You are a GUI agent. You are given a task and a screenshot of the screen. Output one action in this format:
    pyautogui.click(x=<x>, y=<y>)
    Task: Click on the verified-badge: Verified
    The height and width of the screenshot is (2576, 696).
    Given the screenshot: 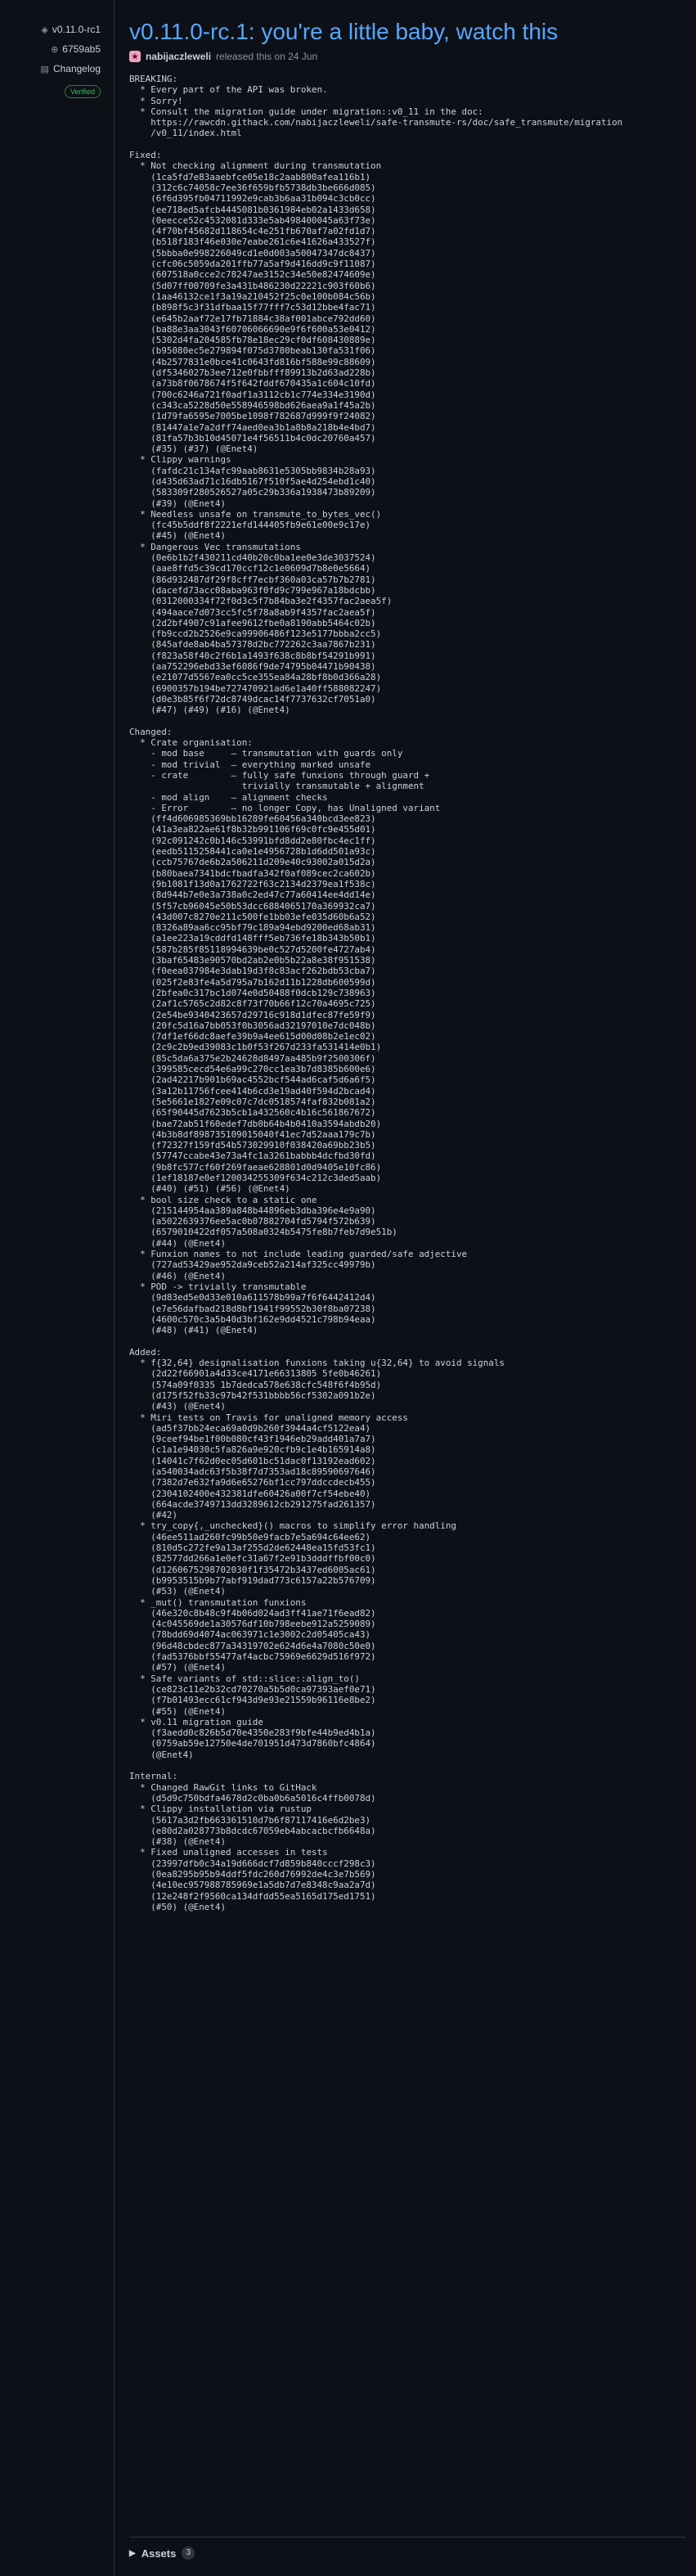 What is the action you would take?
    pyautogui.click(x=82, y=91)
    